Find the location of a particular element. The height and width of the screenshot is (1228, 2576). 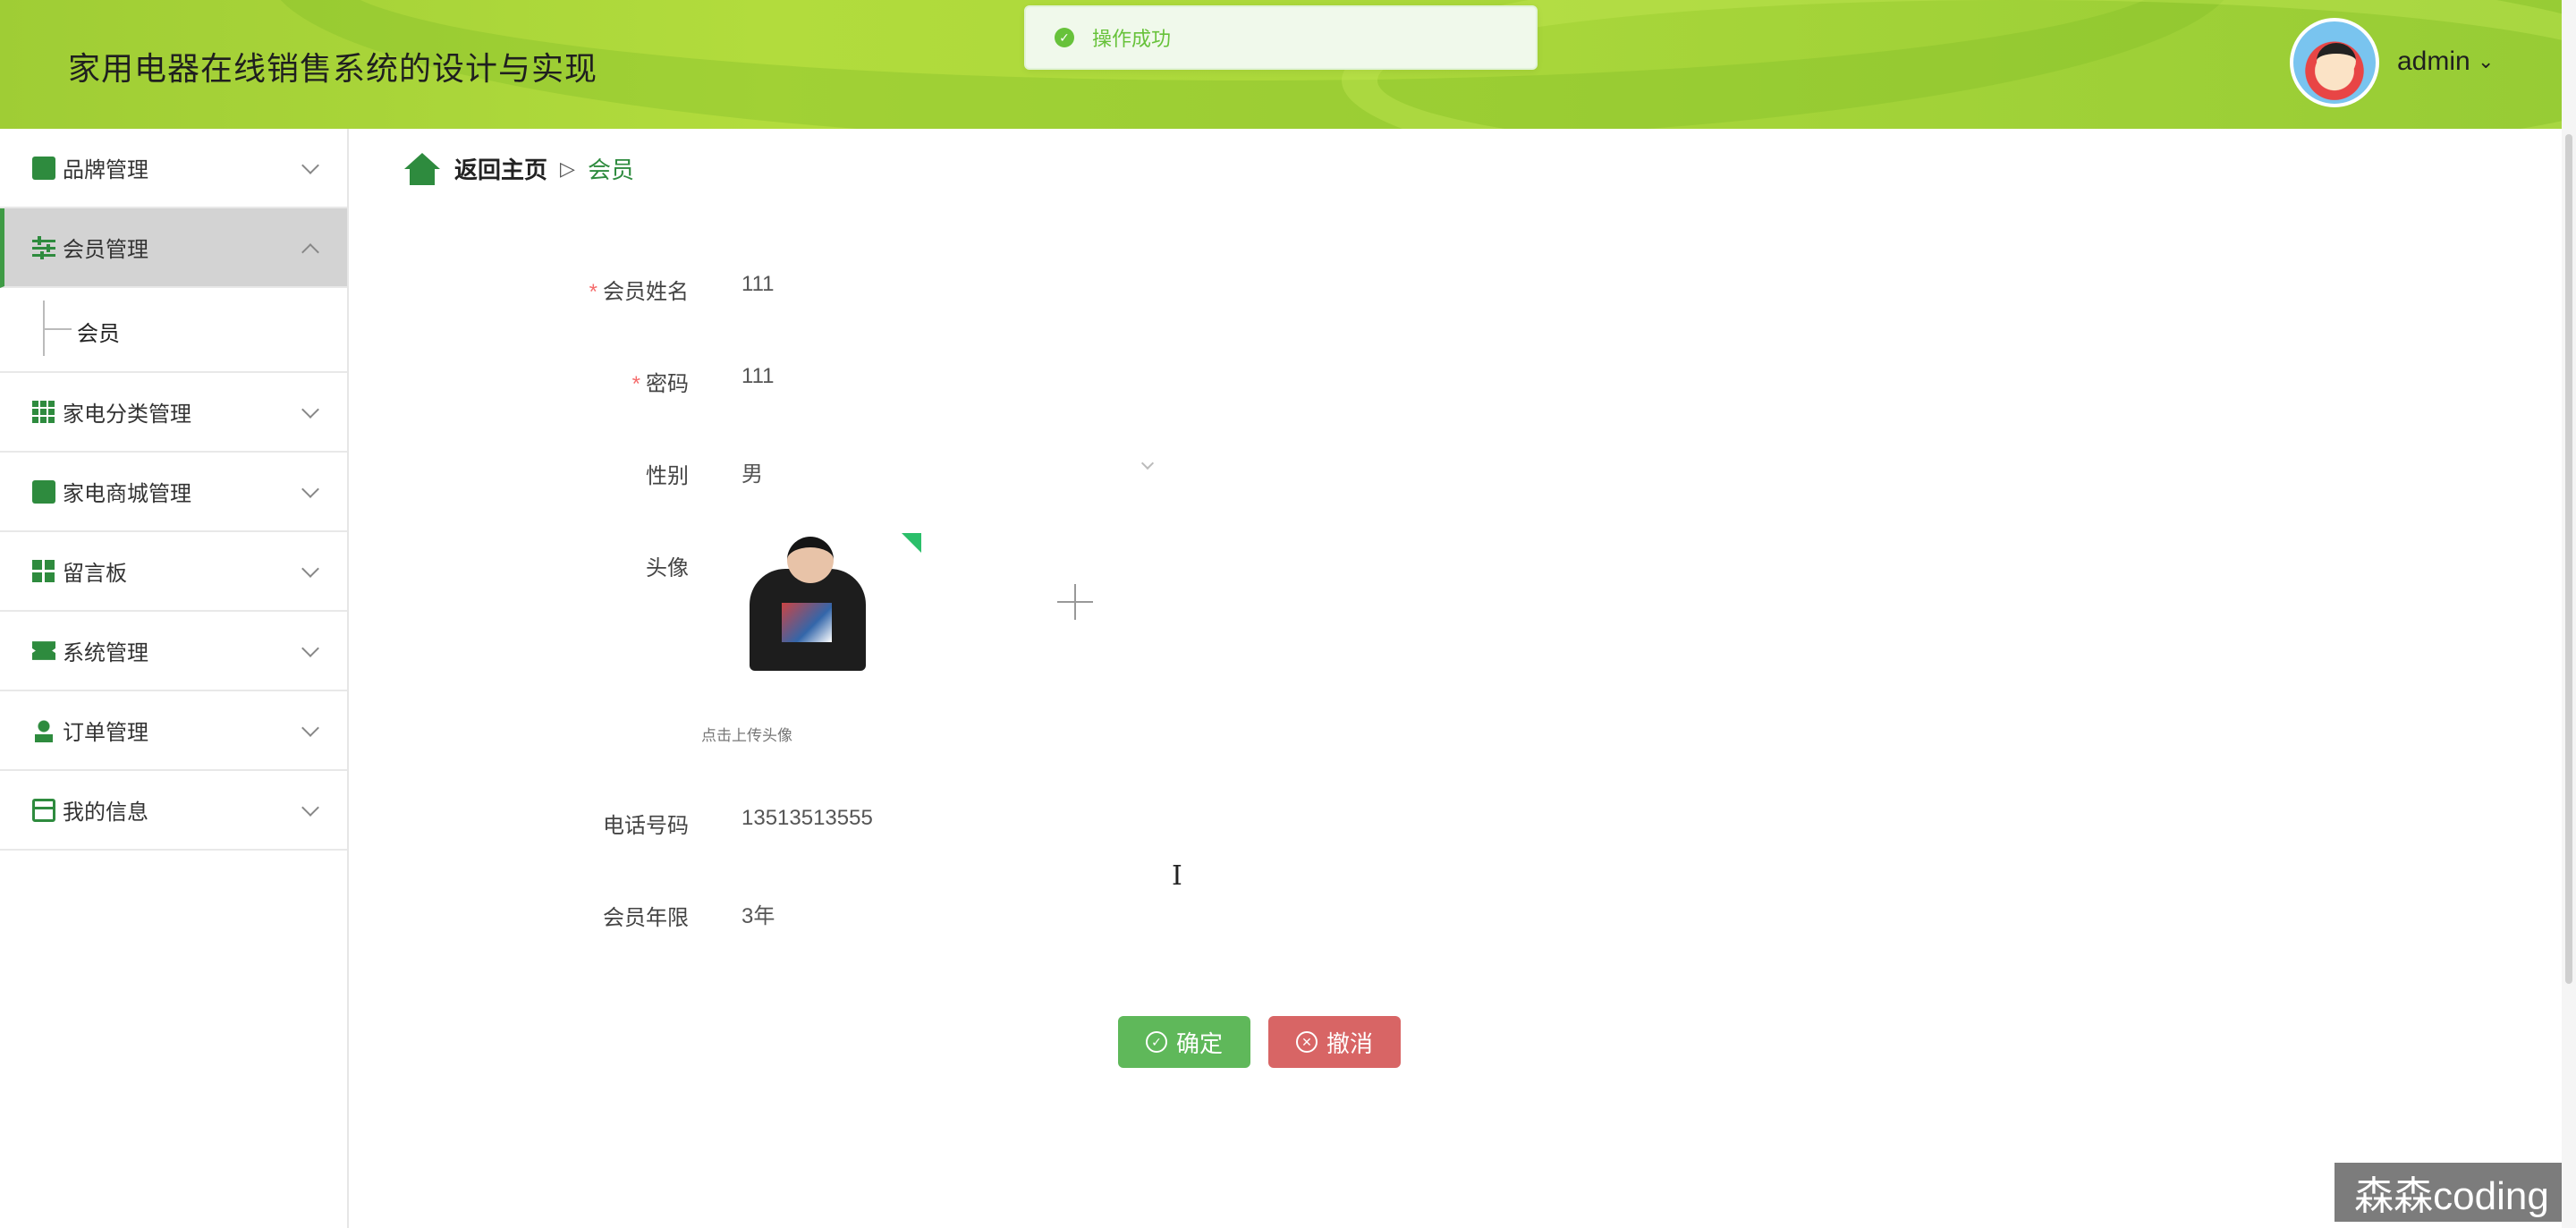

watermark: 森森coding is located at coordinates (2451, 1192).